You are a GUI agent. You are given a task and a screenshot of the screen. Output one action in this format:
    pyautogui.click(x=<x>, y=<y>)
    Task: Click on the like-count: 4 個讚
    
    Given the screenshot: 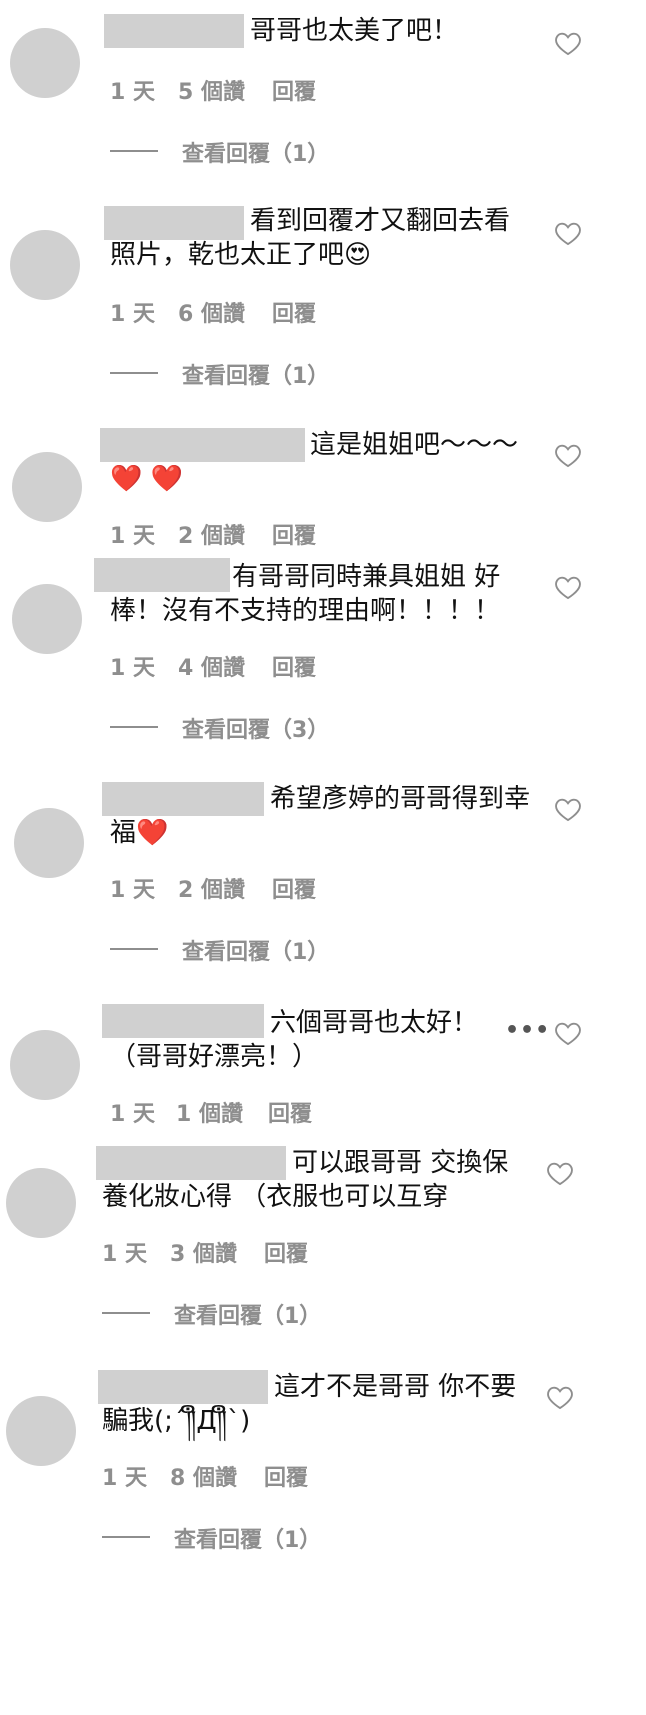 What is the action you would take?
    pyautogui.click(x=211, y=666)
    